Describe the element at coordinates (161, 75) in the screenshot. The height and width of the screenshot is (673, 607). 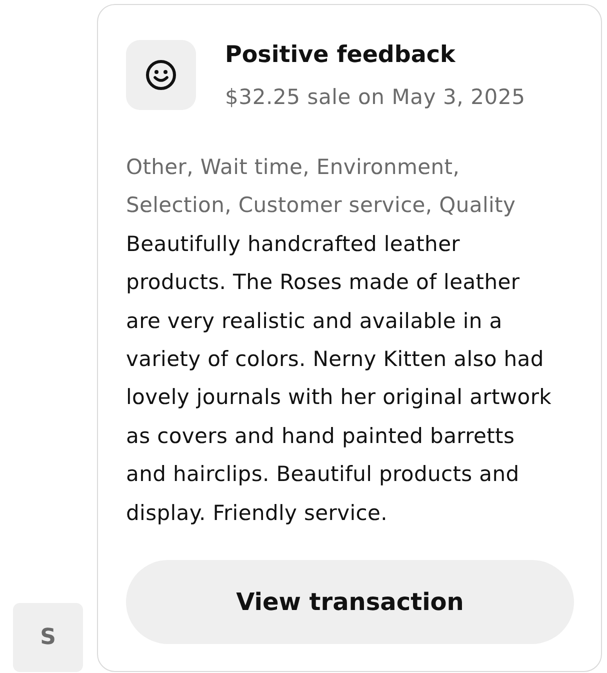
I see `smiley-icon` at that location.